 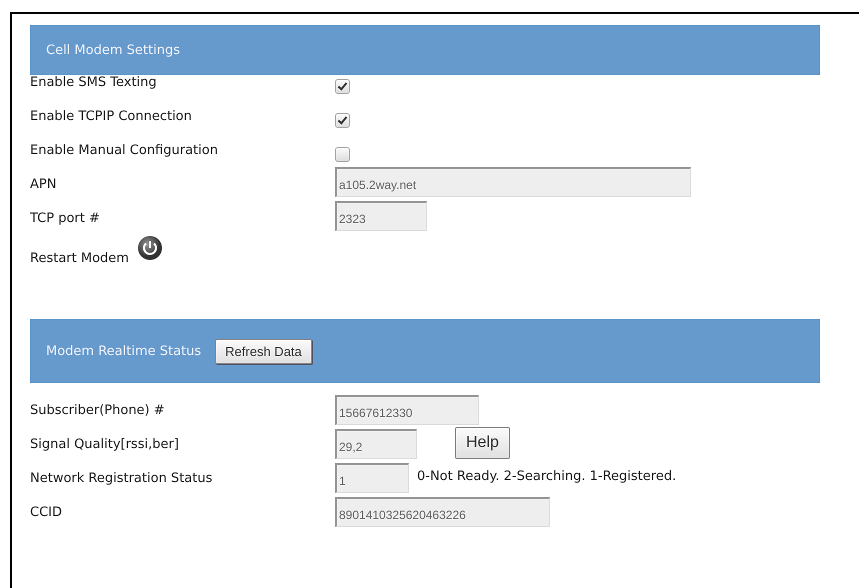 I want to click on field-label: Restart Modem, so click(x=79, y=258).